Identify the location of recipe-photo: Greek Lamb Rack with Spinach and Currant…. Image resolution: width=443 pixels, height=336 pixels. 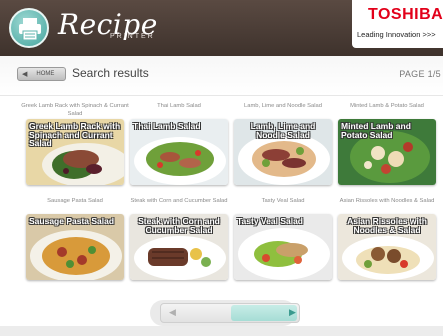
(75, 152).